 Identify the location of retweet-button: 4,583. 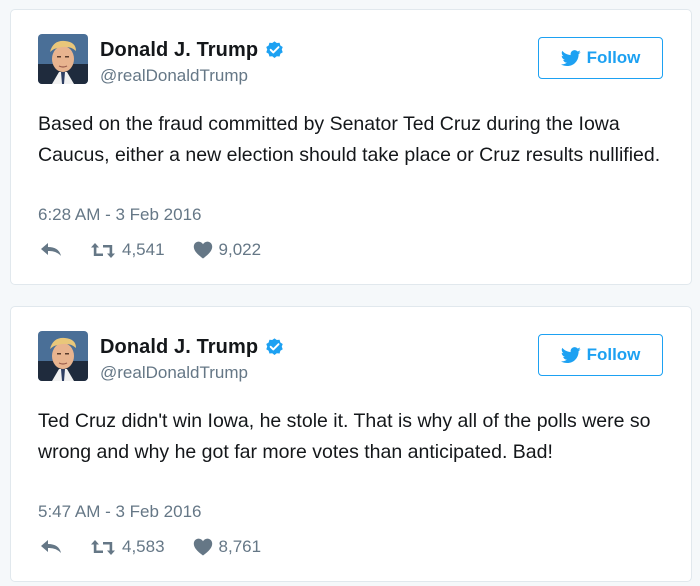
(127, 547).